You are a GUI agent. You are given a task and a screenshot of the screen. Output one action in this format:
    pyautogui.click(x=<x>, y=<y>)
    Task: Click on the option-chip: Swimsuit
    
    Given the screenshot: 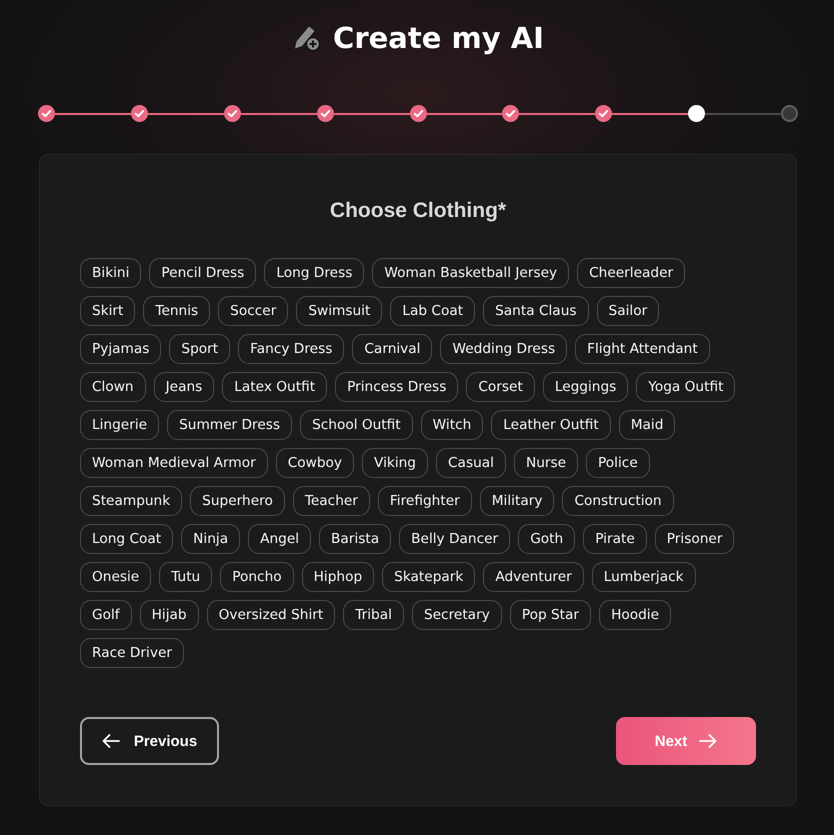 What is the action you would take?
    pyautogui.click(x=339, y=311)
    